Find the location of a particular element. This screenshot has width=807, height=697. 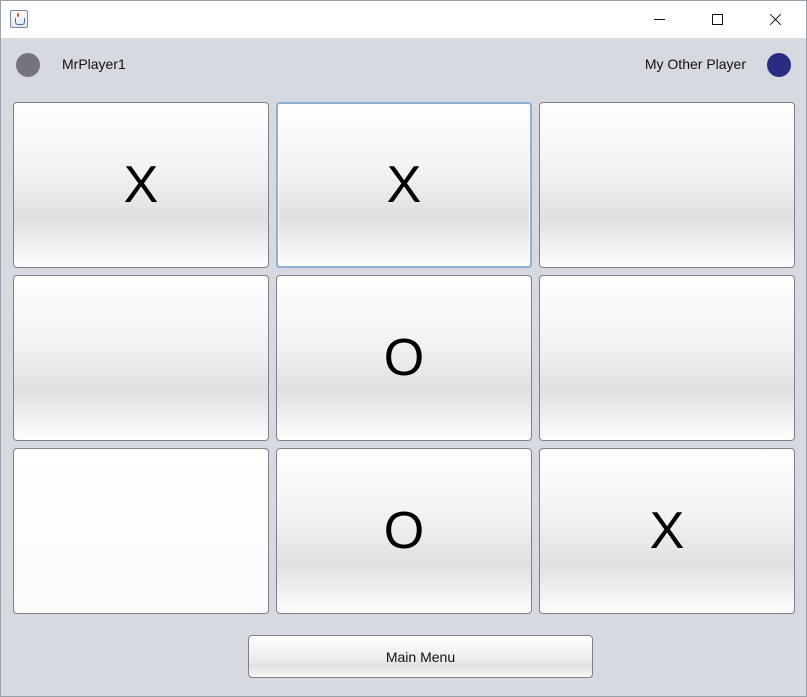

app-icon-steam is located at coordinates (19, 15).